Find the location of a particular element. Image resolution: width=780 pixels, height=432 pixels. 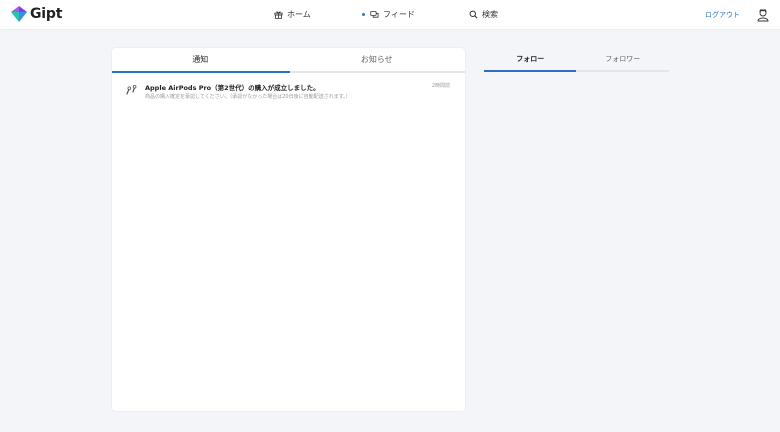

tab-followers: フォロワー is located at coordinates (623, 59).